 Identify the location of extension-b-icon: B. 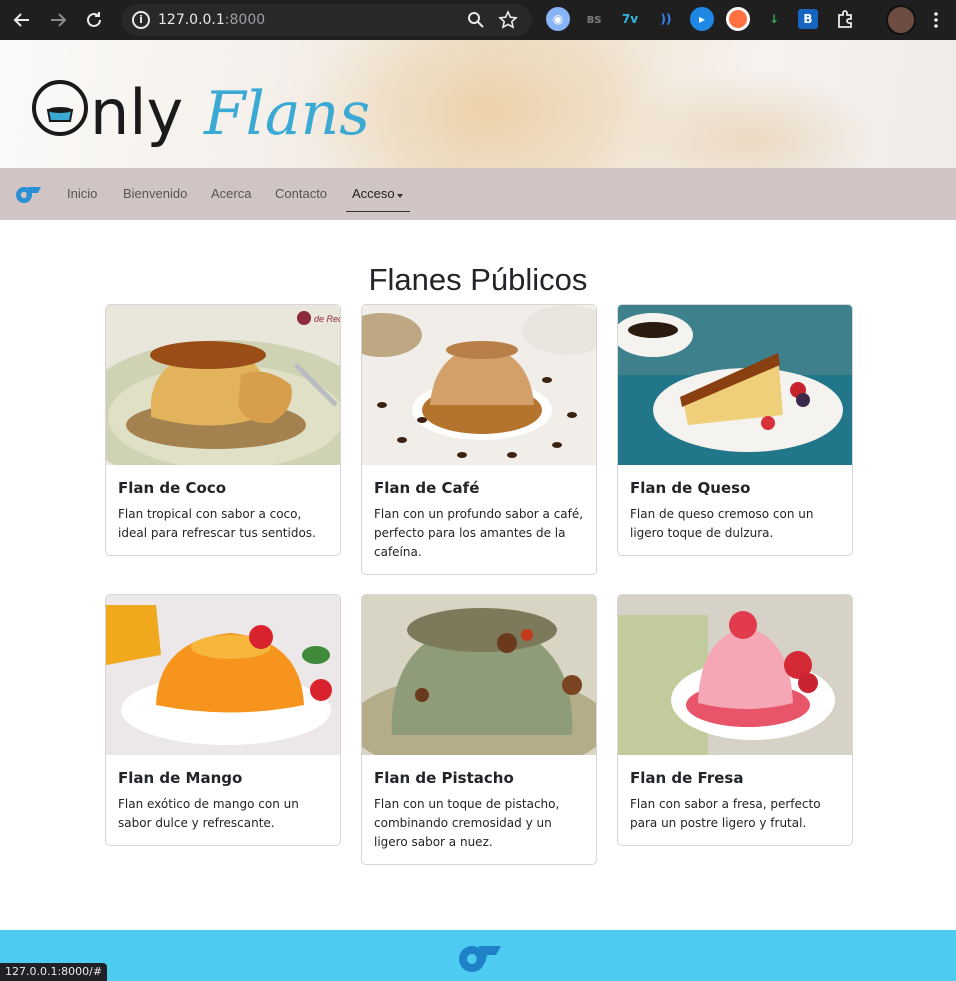
(808, 19).